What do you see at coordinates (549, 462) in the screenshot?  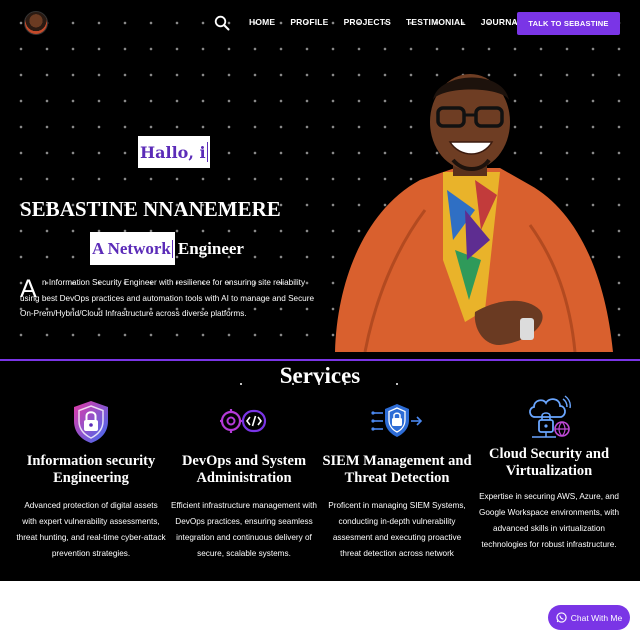 I see `service-title: Cloud Security and Virtualization` at bounding box center [549, 462].